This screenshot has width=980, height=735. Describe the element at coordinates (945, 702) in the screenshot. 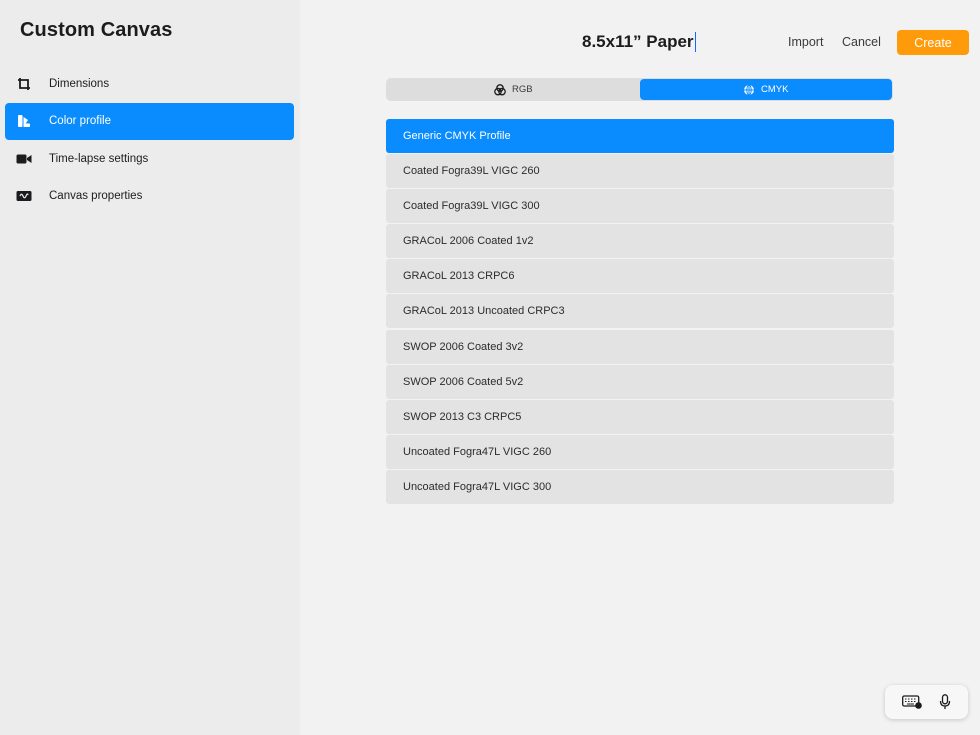

I see `microphone-icon` at that location.